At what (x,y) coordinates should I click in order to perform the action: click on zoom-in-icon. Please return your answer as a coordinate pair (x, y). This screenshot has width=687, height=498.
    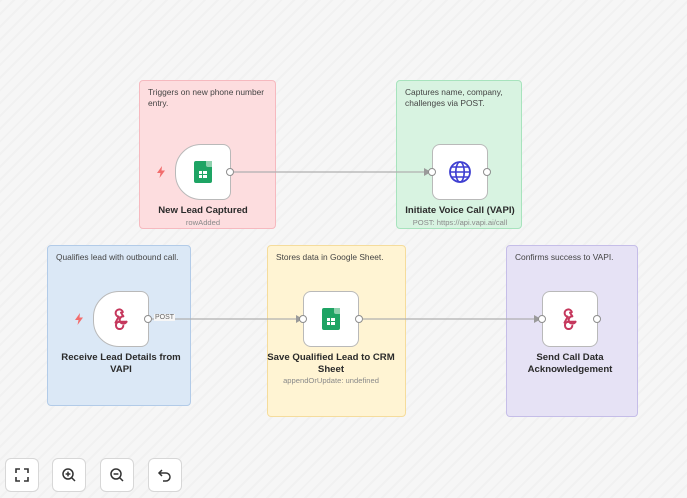
    Looking at the image, I should click on (69, 475).